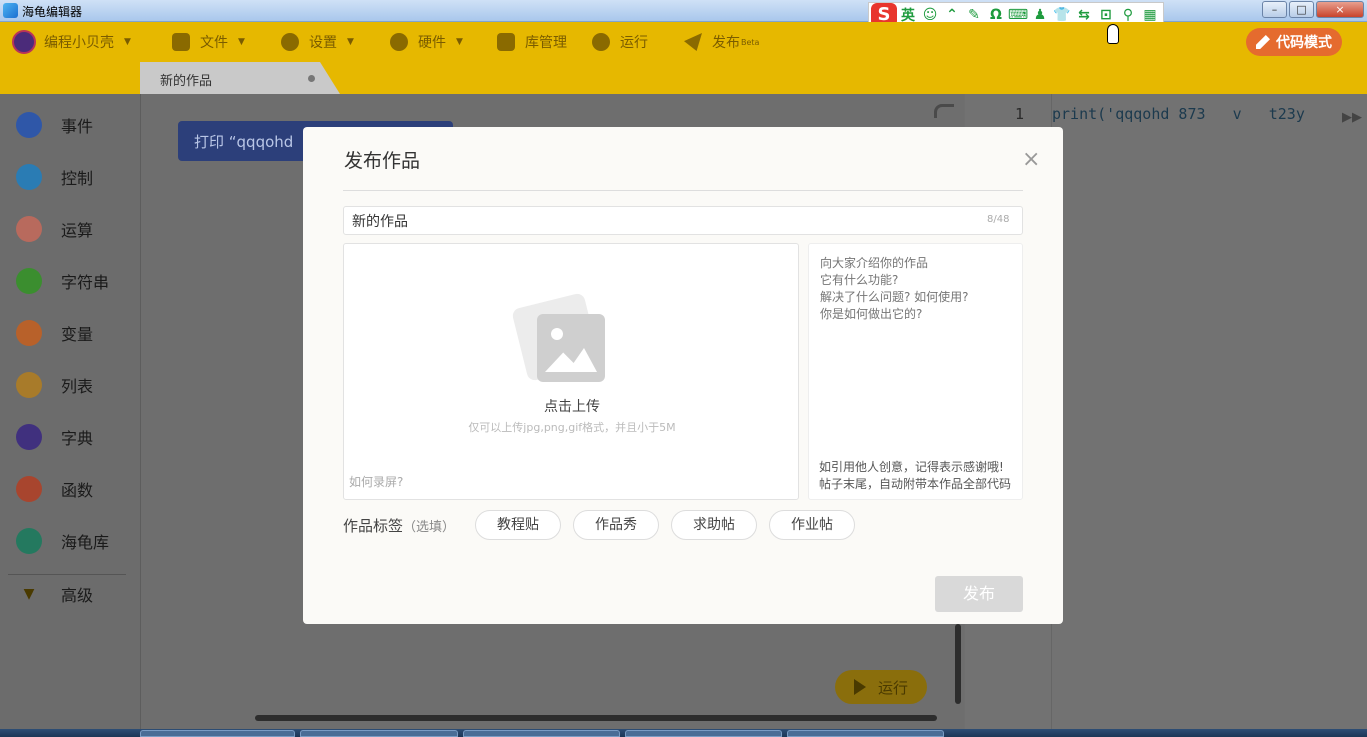 The height and width of the screenshot is (737, 1367). Describe the element at coordinates (376, 481) in the screenshot. I see `how-to-record-link: 如何录屏?` at that location.